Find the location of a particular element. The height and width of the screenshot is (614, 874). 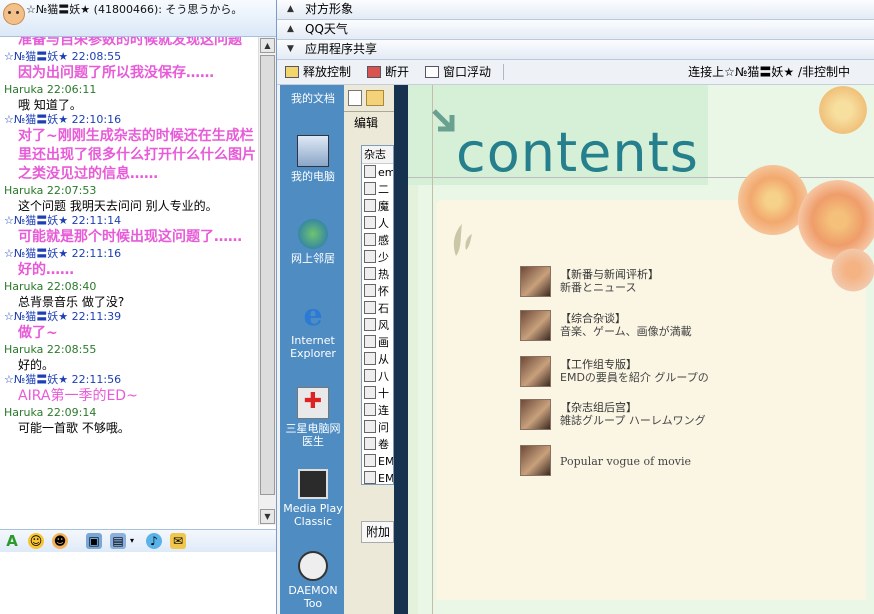

panel-header-weather: ▲ QQ天气 is located at coordinates (575, 30).